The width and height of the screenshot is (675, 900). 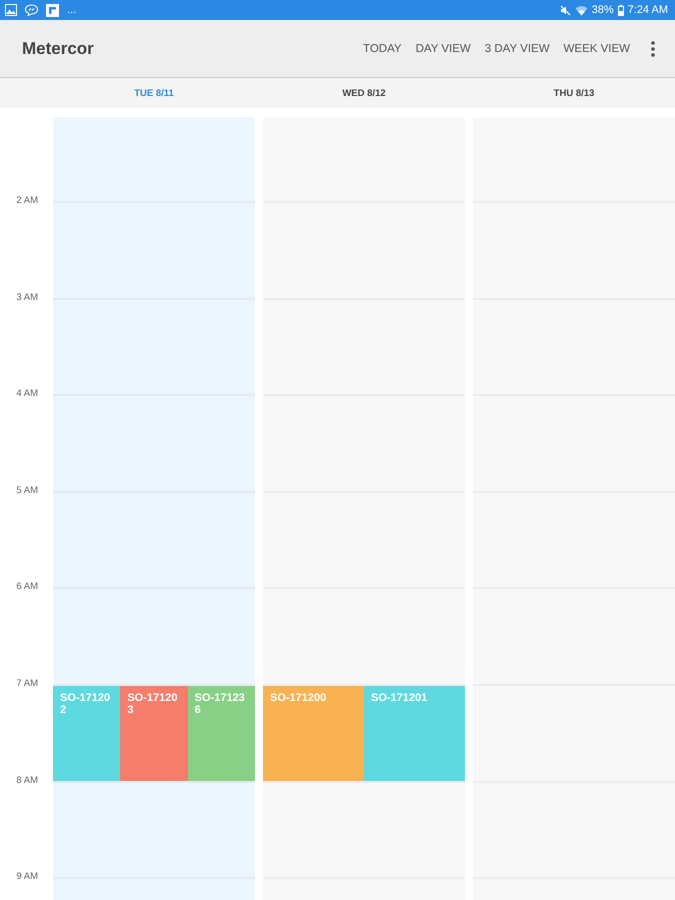 I want to click on hour-label: 7 AM, so click(x=27, y=684).